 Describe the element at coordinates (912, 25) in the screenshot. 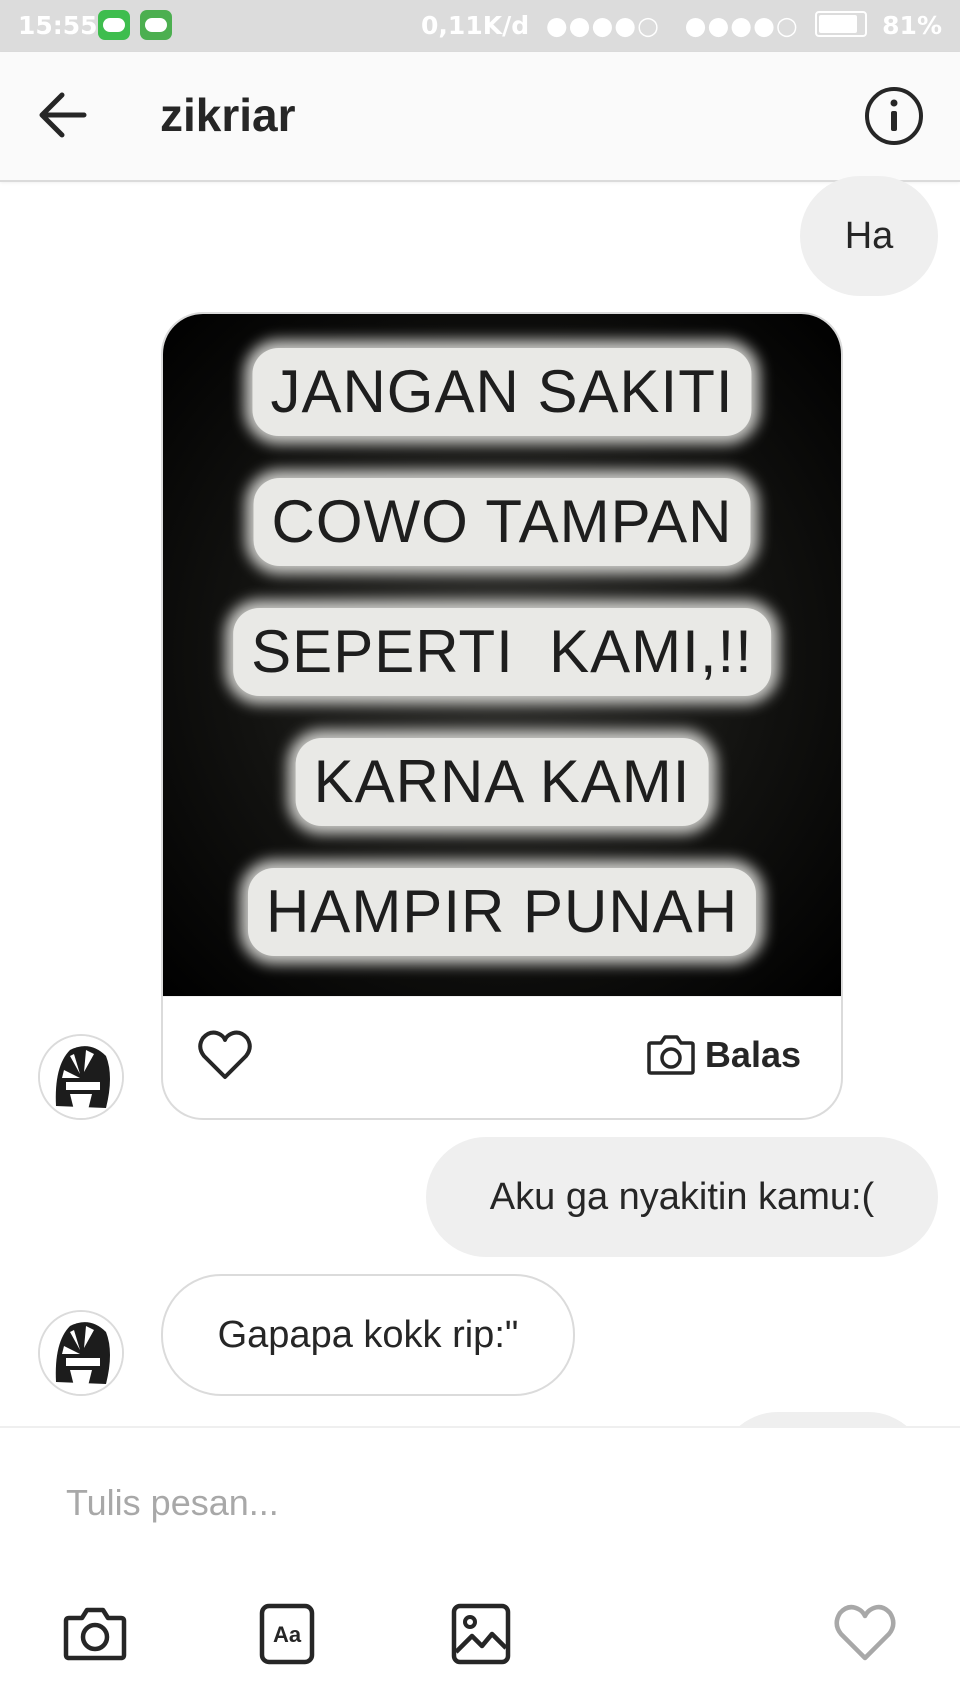

I see `battery-level: 81%` at that location.